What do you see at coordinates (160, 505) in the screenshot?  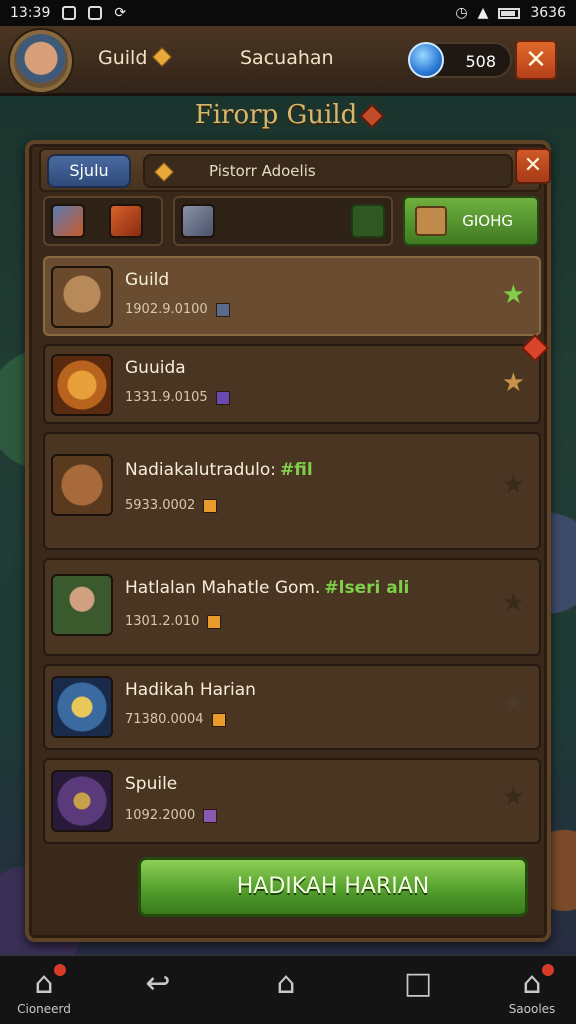 I see `item-amount-text: 5933.0002` at bounding box center [160, 505].